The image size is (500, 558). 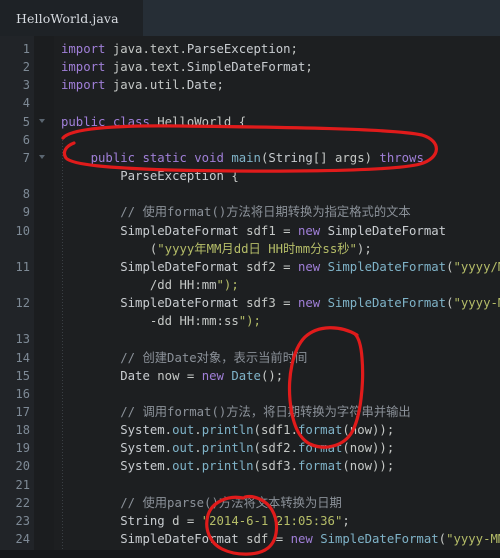 What do you see at coordinates (214, 357) in the screenshot?
I see `code-text: // 创建Date对象，表示当前时间` at bounding box center [214, 357].